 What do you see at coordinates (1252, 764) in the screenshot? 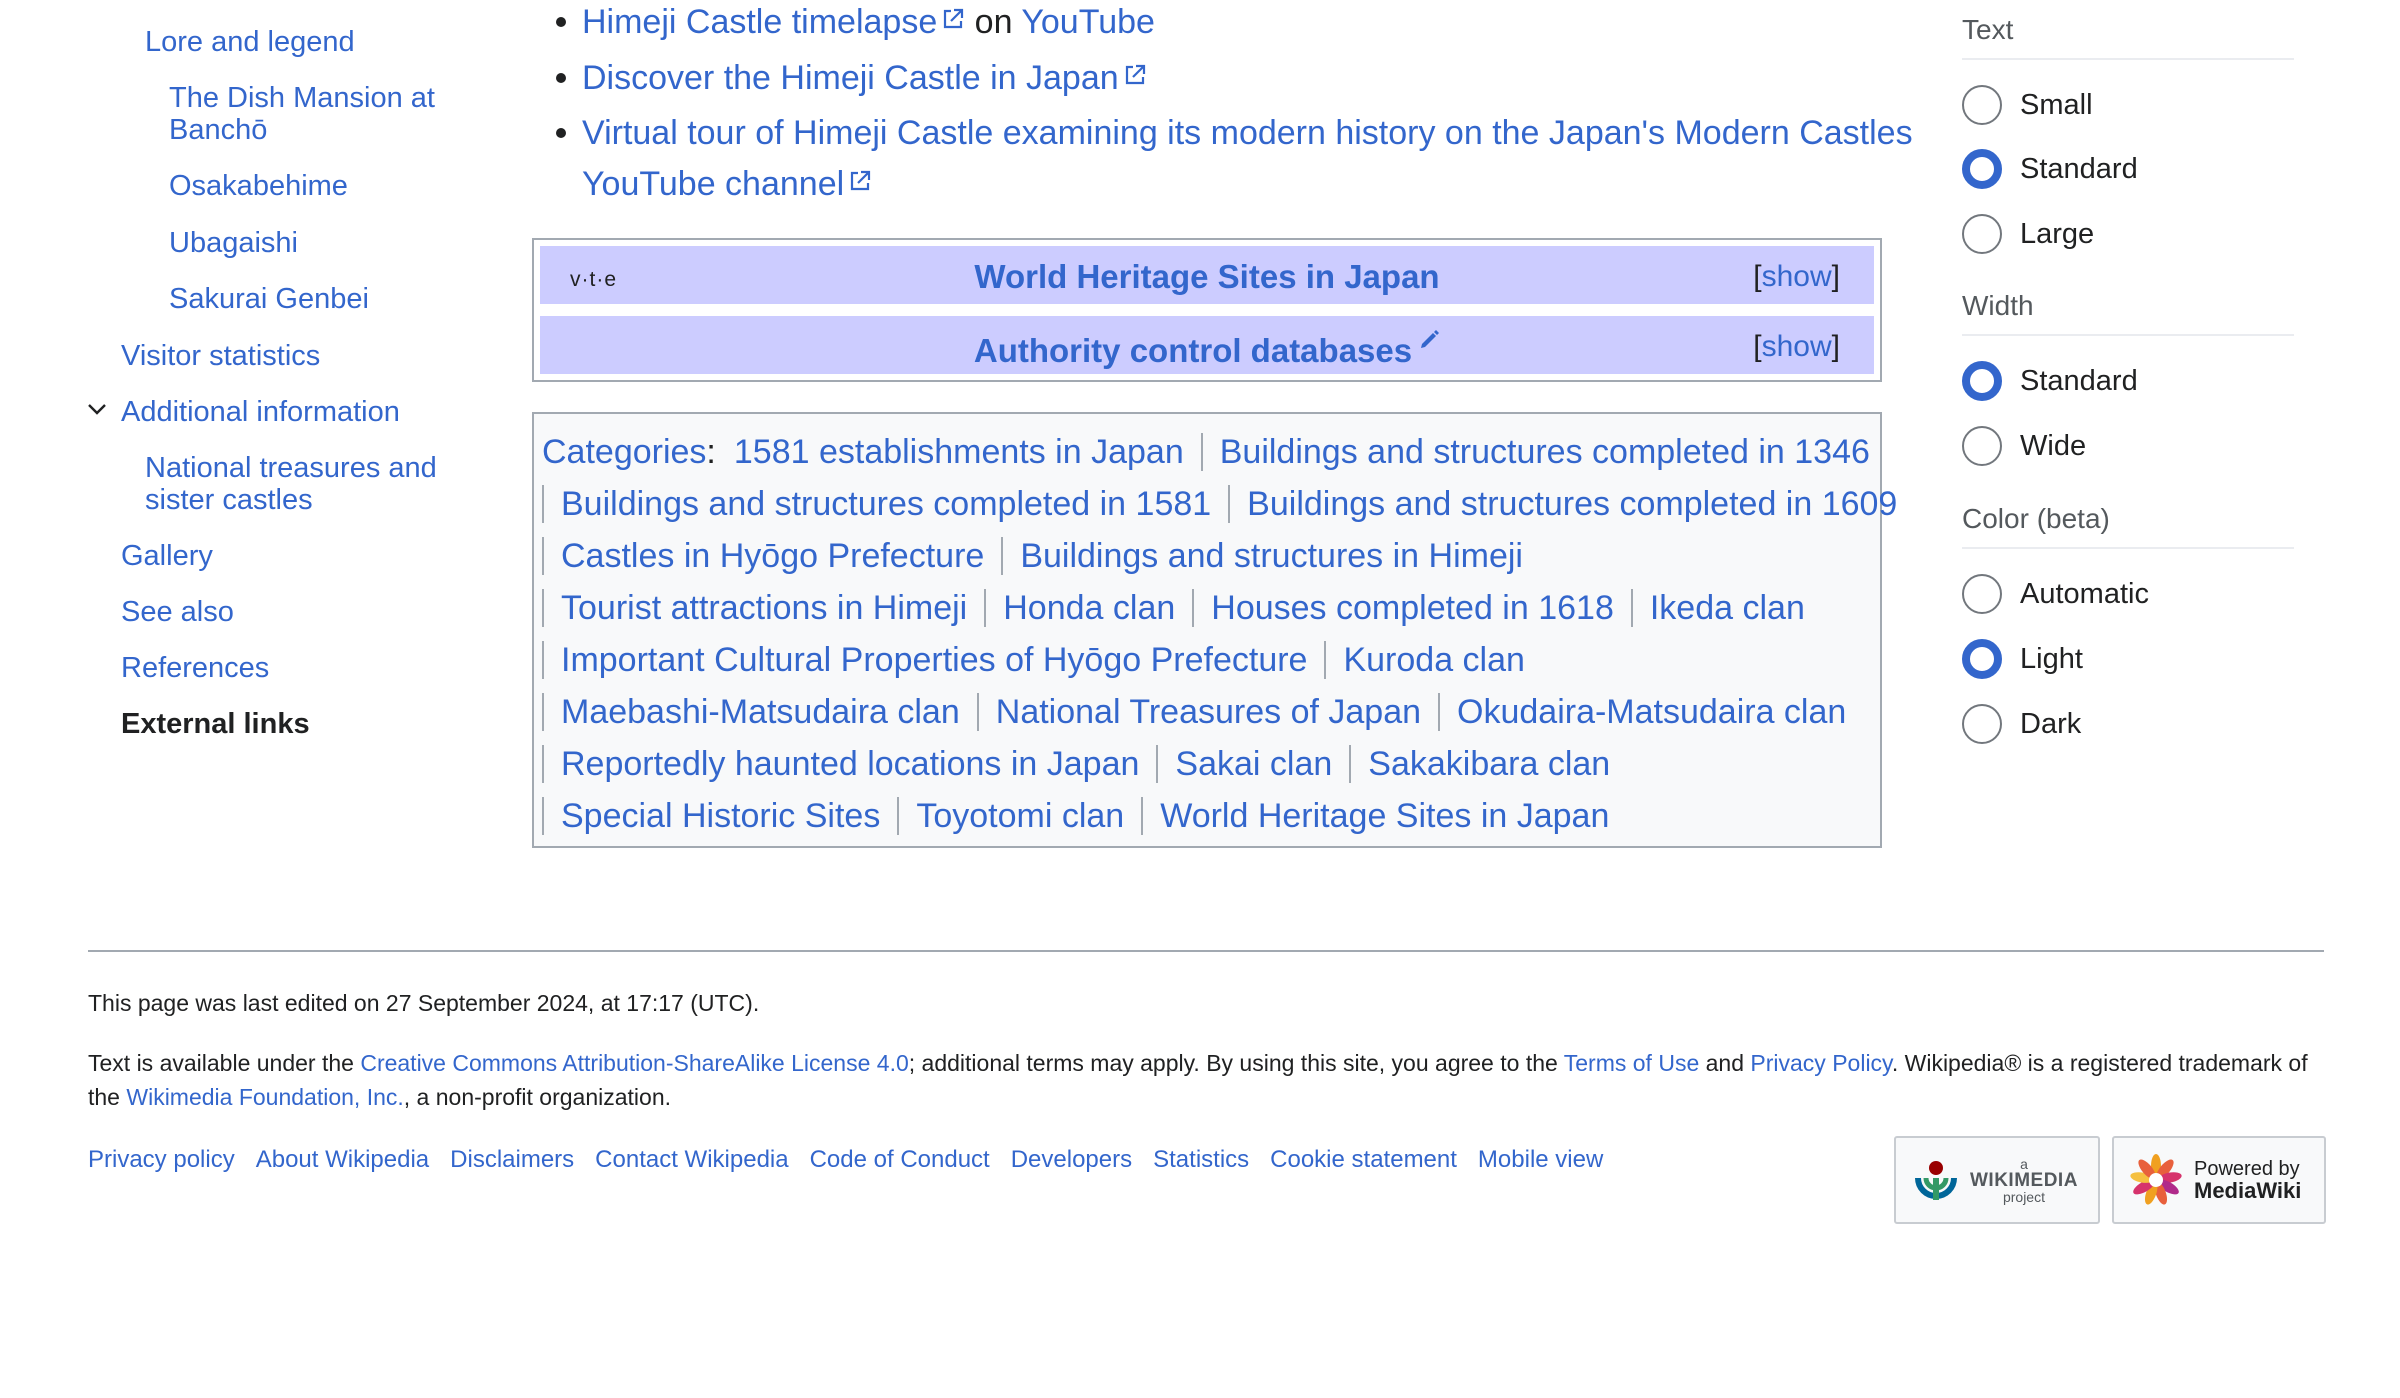
I see `category-link: Sakai clan` at bounding box center [1252, 764].